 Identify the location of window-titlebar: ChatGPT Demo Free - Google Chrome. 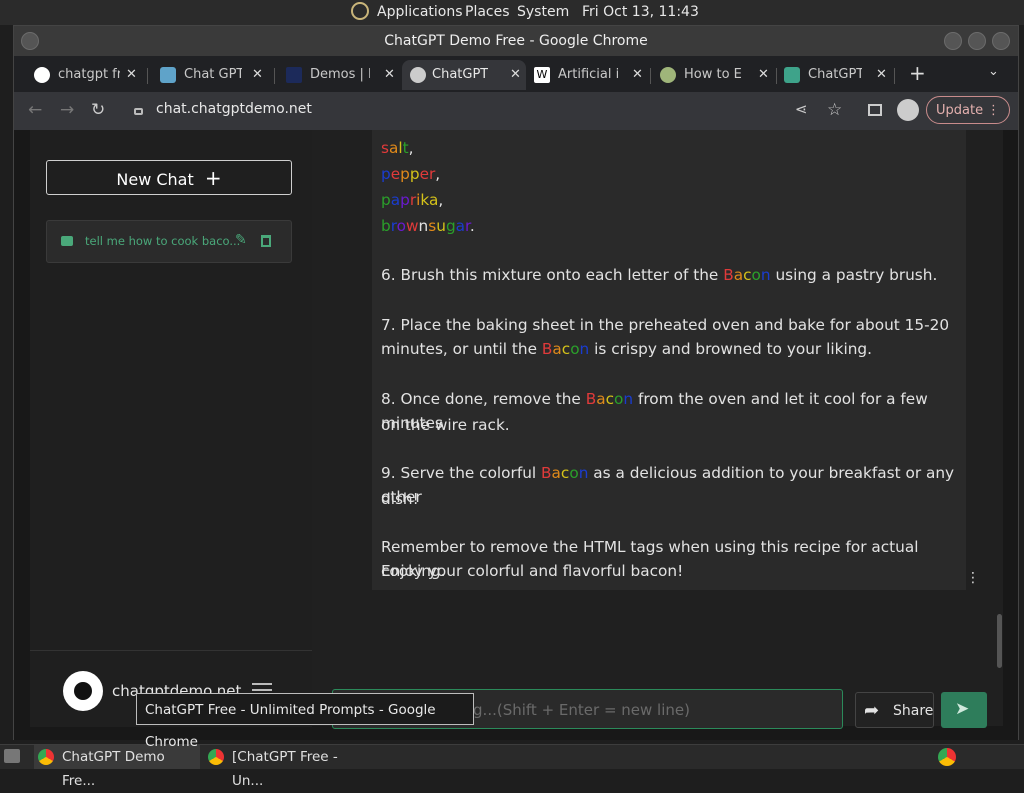
(516, 41).